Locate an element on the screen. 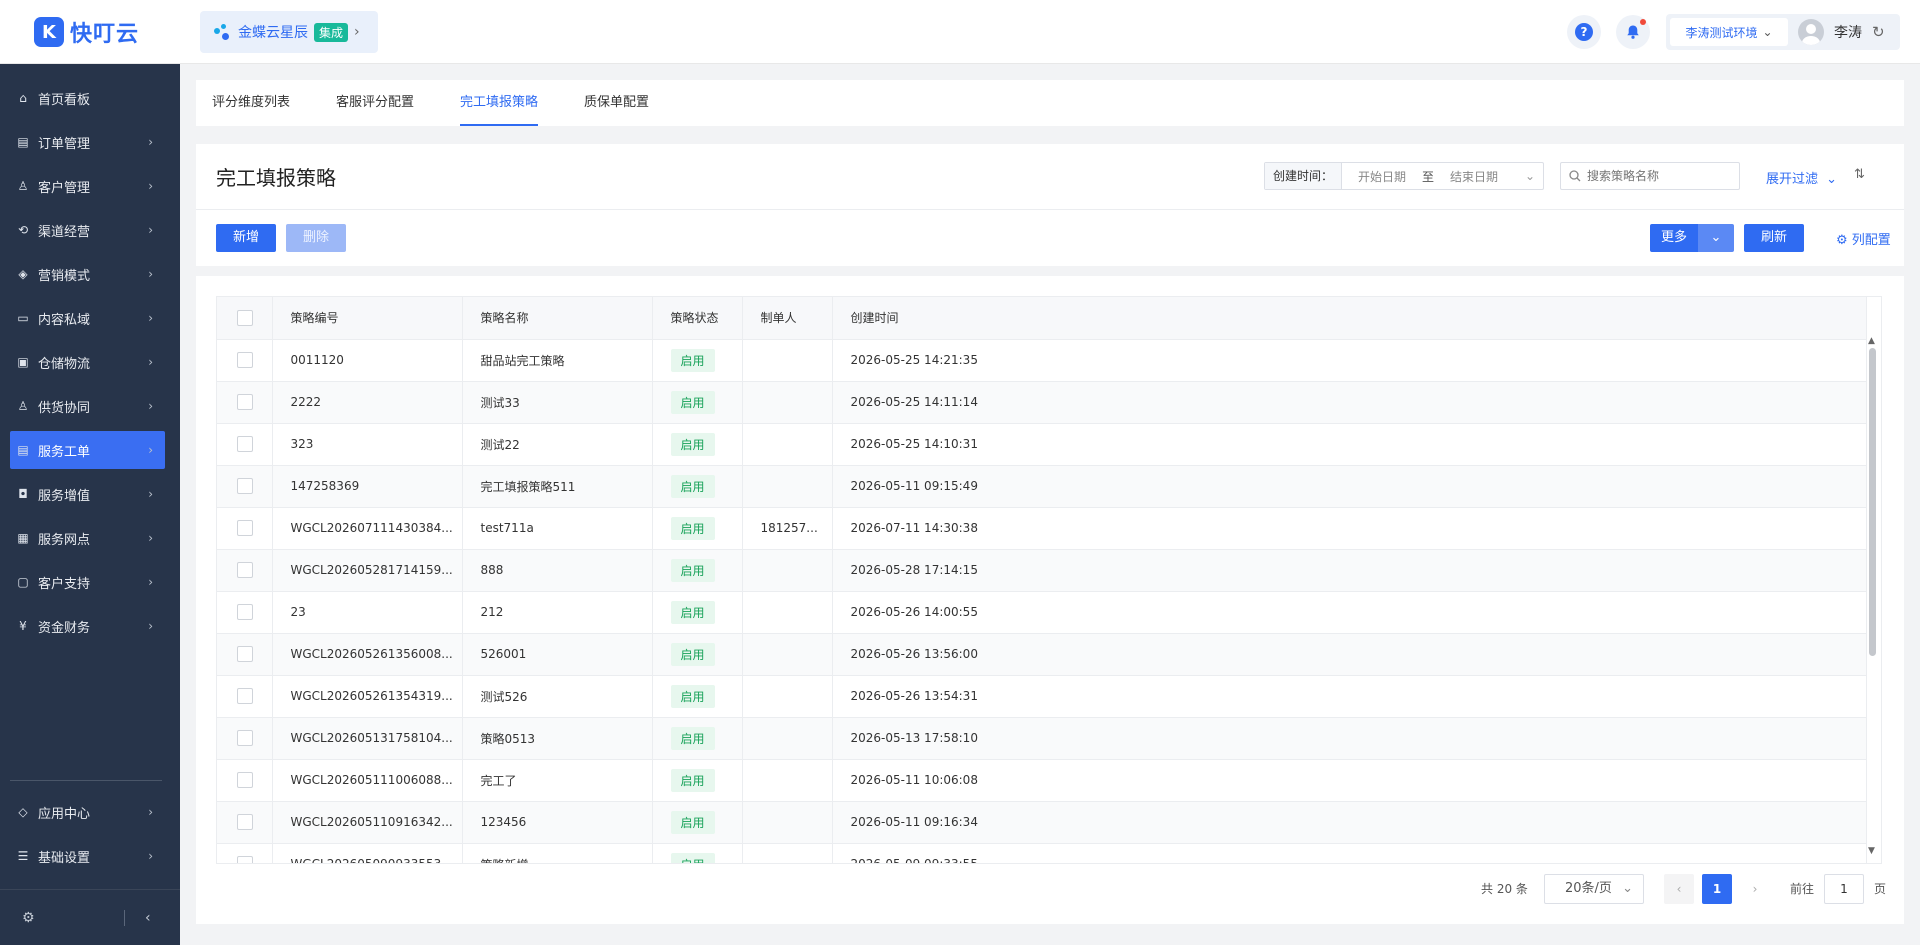  sidebar-item-channels: ⟲ 渠道经营 › is located at coordinates (87, 230).